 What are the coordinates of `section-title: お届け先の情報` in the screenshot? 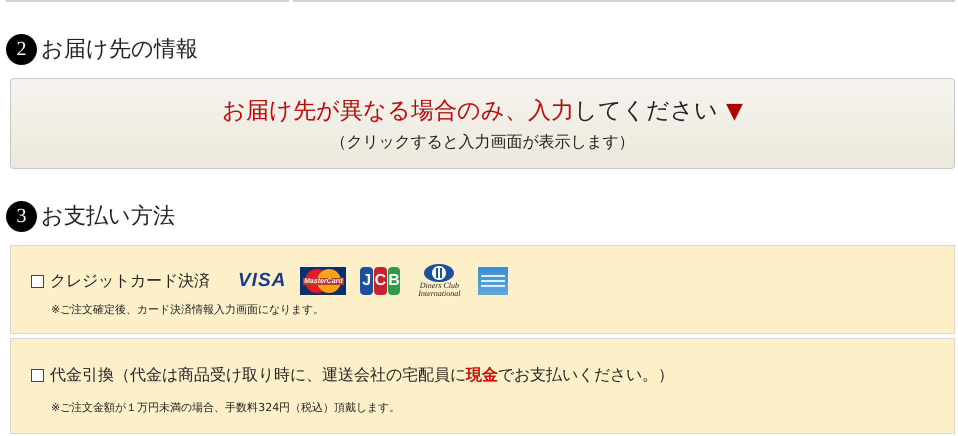 It's located at (119, 50).